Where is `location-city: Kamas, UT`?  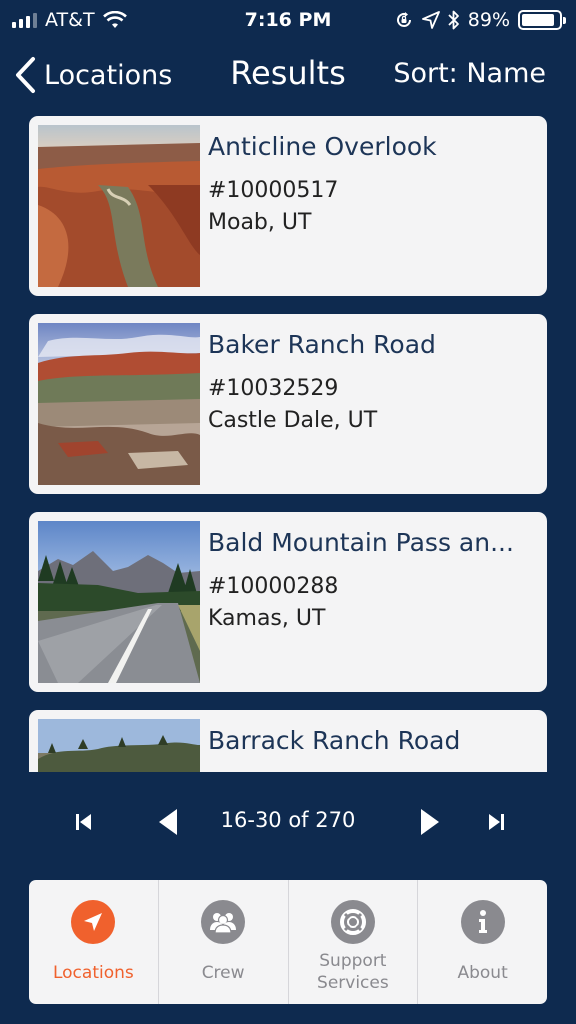 location-city: Kamas, UT is located at coordinates (267, 618).